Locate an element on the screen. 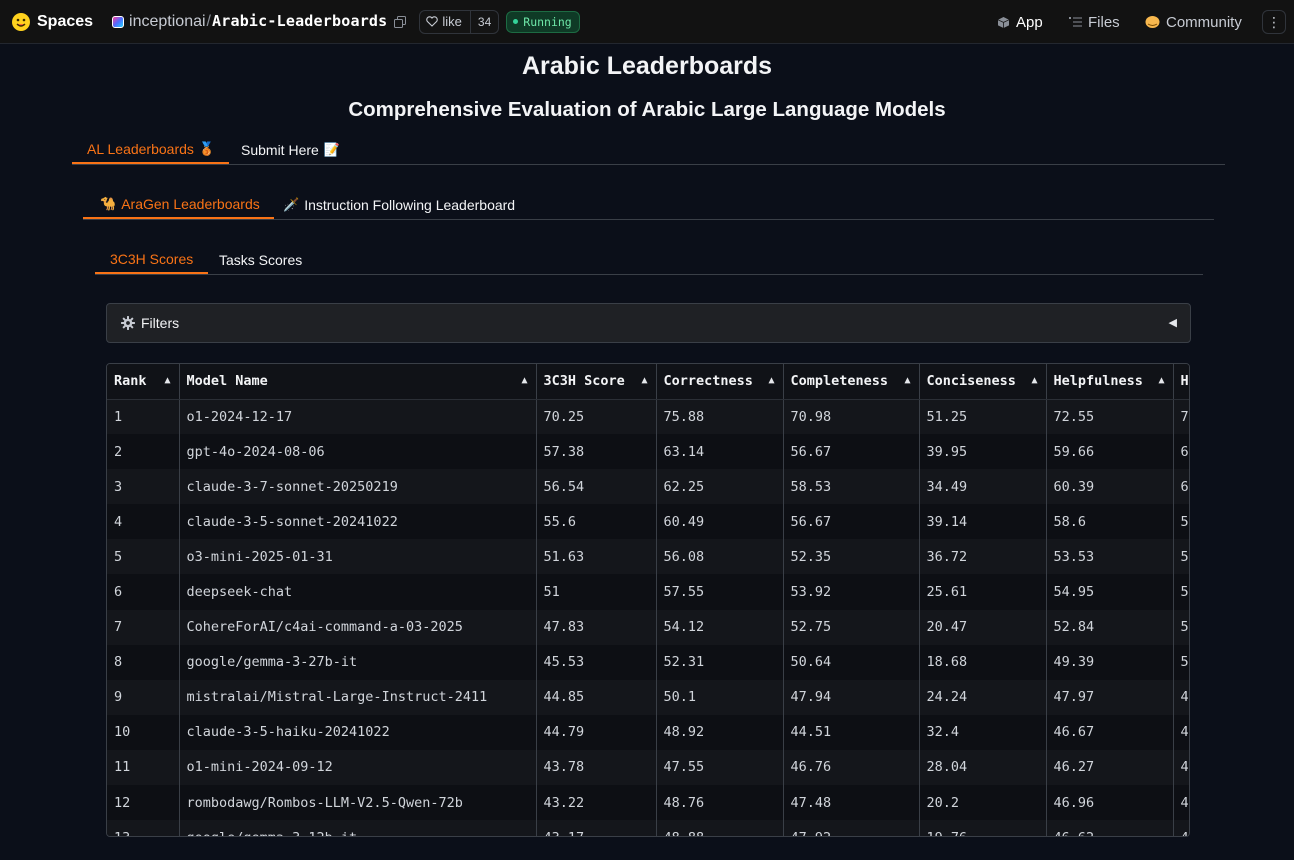  table-cell-model-name: deepseek-chat is located at coordinates (358, 592).